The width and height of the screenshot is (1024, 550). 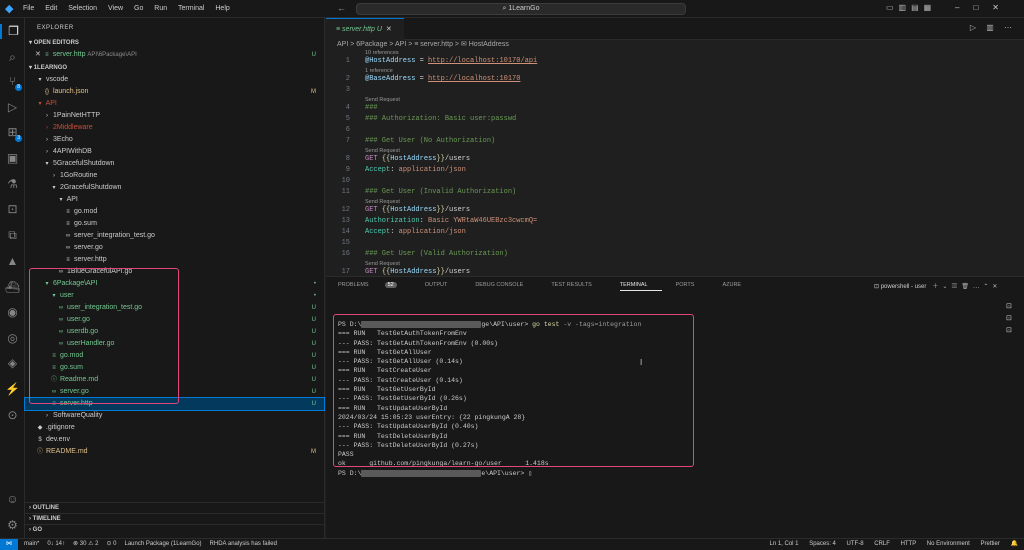 I want to click on tree-item: ⓘ README.md M, so click(x=174, y=452).